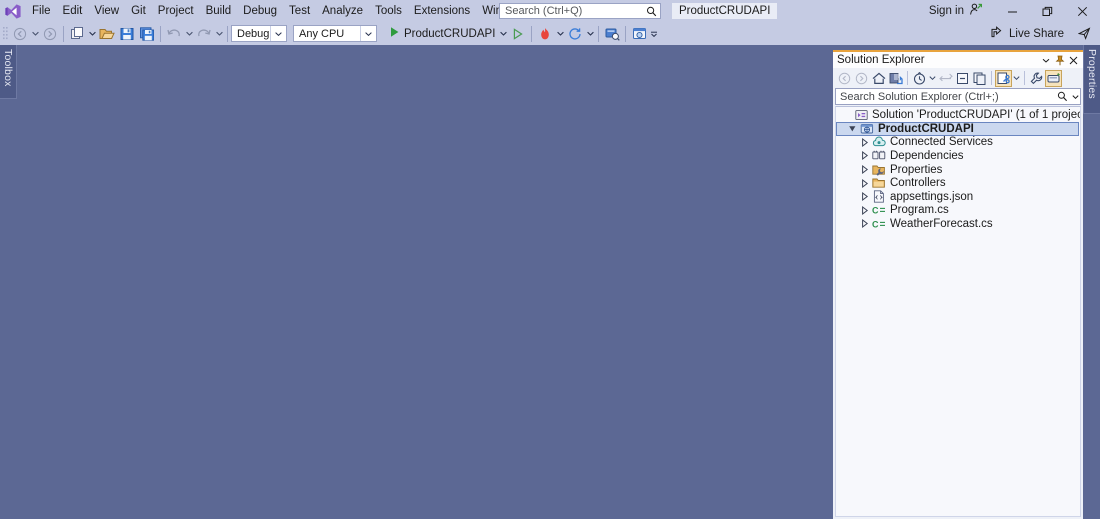 The width and height of the screenshot is (1100, 519). I want to click on start-debugging-dropdown-icon, so click(503, 34).